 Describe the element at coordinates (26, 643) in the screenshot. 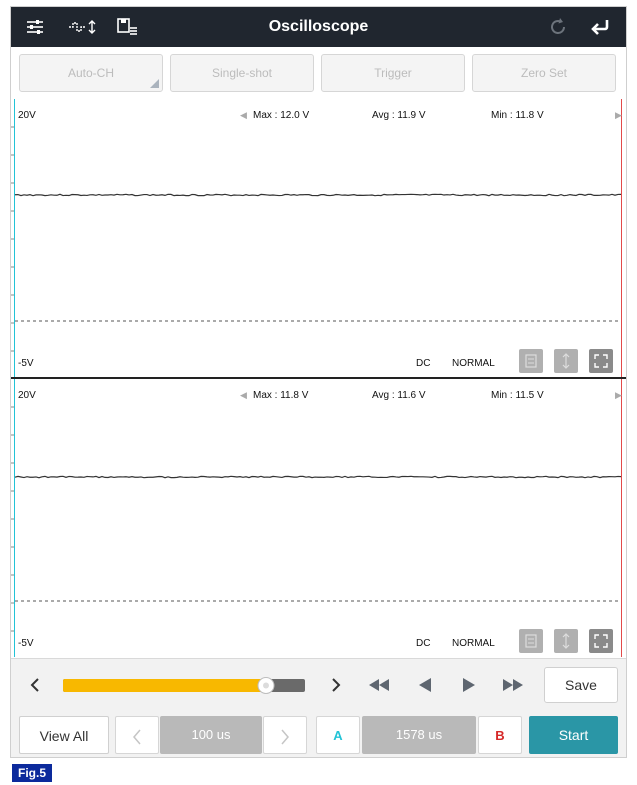

I see `channel-2-bottom-scale: -5V` at that location.